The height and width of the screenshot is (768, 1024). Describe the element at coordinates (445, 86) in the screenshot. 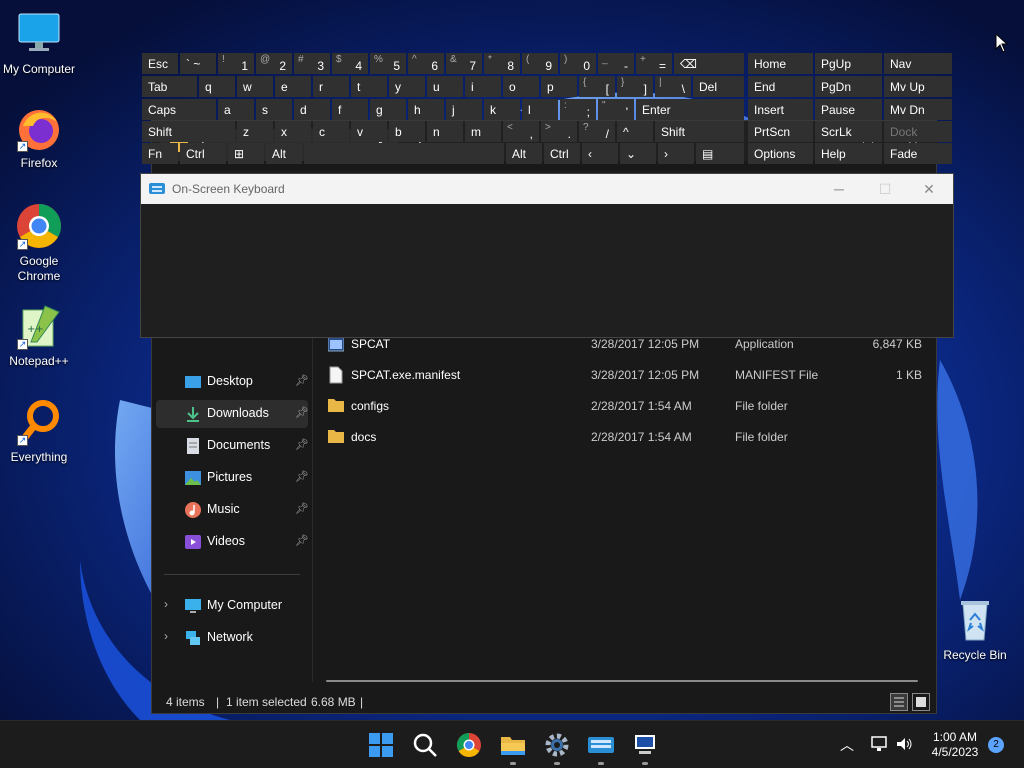

I see `osk-key: u` at that location.